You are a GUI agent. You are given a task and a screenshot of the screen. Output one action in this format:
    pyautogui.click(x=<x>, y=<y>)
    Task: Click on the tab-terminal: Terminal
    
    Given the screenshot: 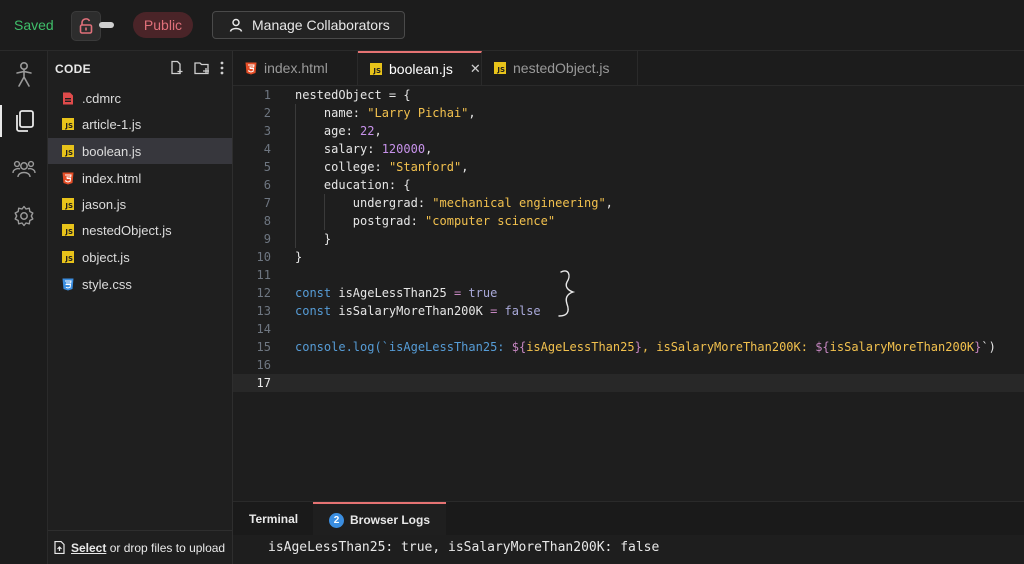 What is the action you would take?
    pyautogui.click(x=273, y=519)
    